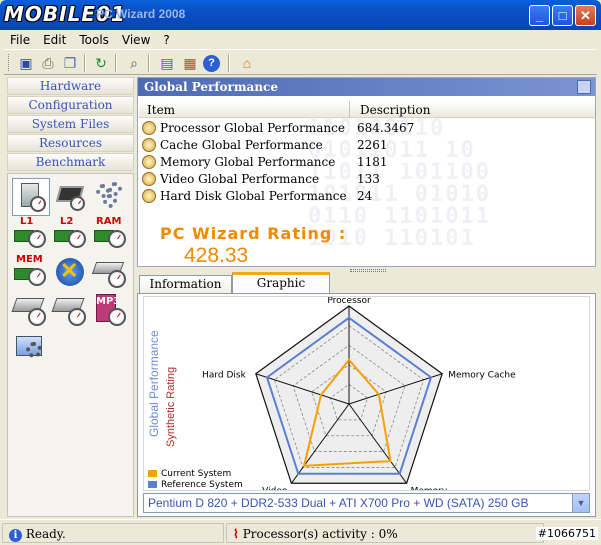 The width and height of the screenshot is (601, 545). I want to click on find-icon: ⌕, so click(134, 63).